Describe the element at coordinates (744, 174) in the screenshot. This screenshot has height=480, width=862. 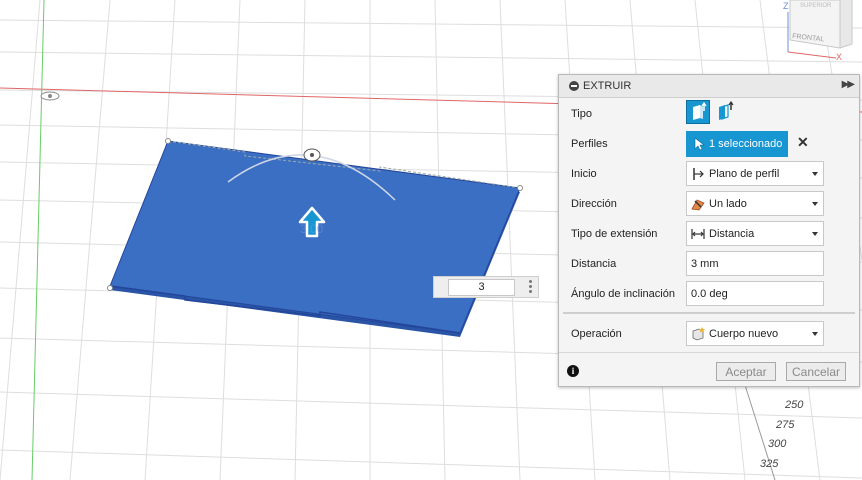
I see `inicio-value: Plano de perfil` at that location.